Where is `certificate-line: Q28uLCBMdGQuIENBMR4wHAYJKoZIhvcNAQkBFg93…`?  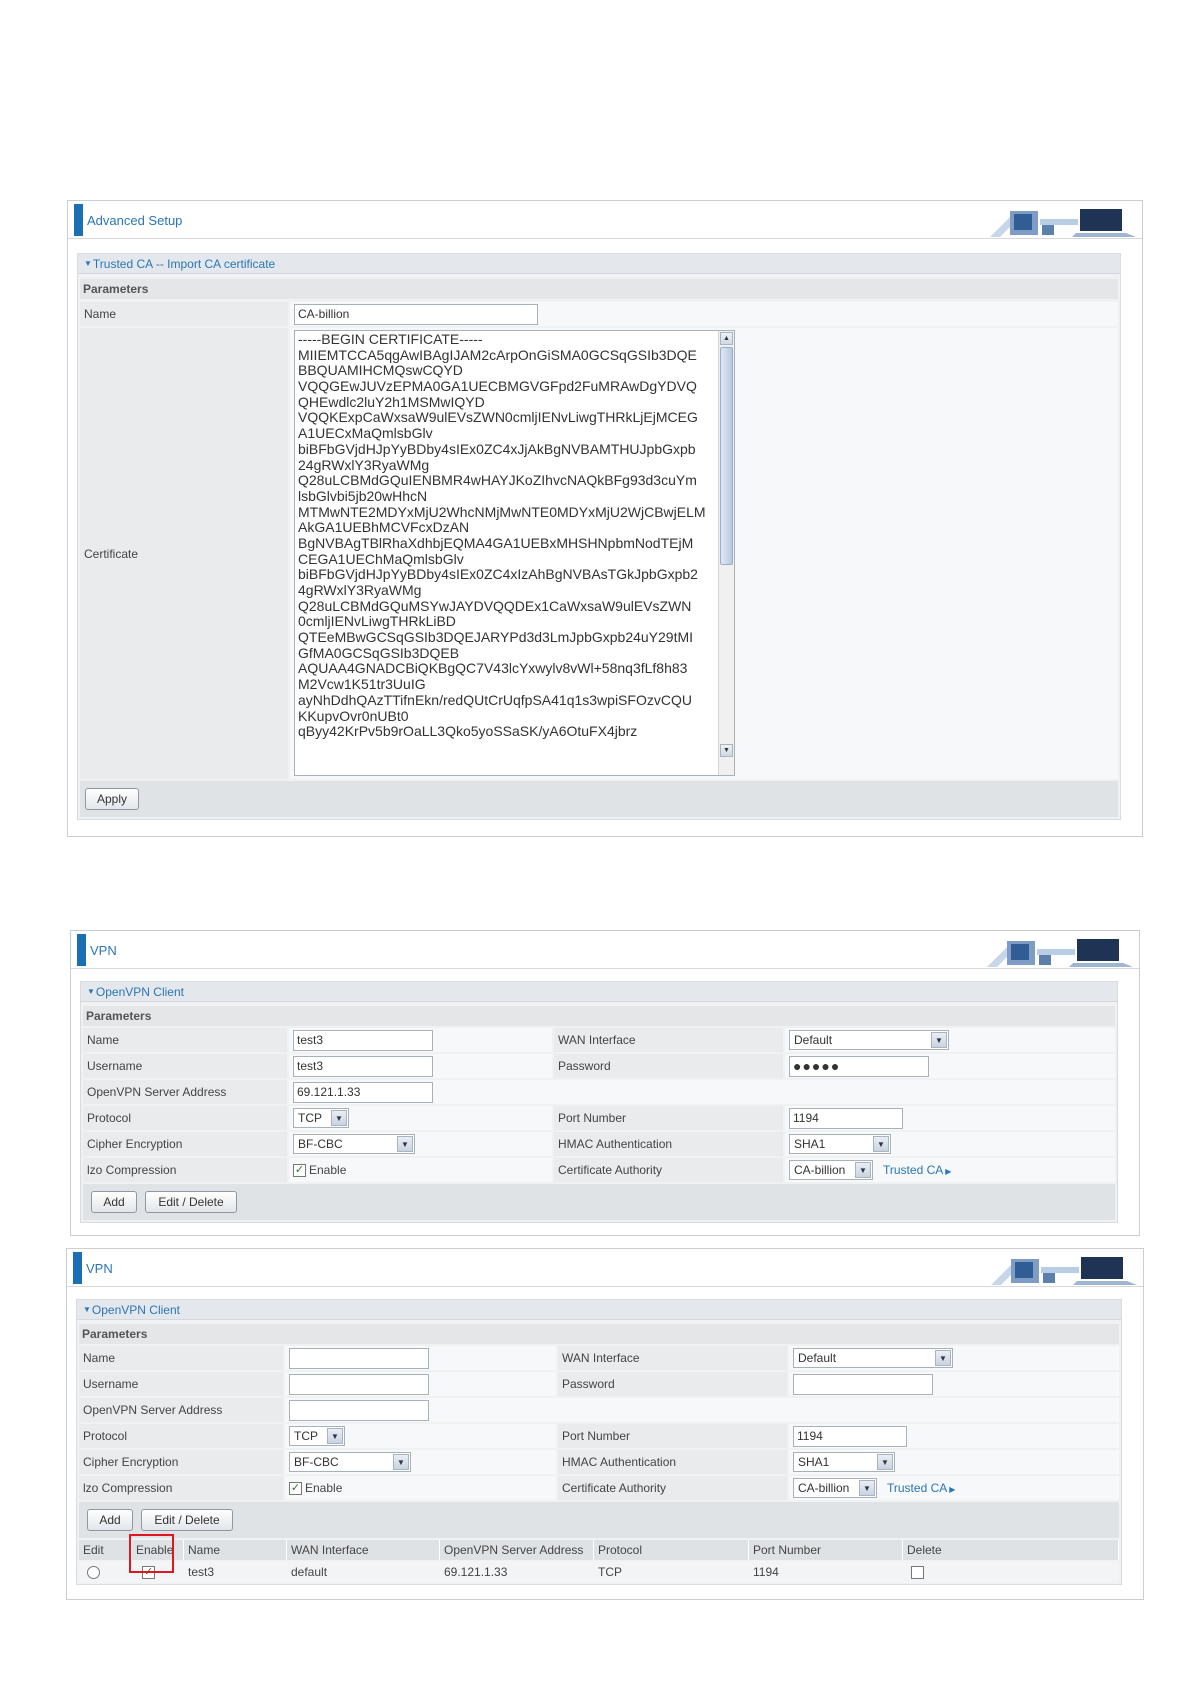
certificate-line: Q28uLCBMdGQuIENBMR4wHAYJKoZIhvcNAQkBFg93… is located at coordinates (497, 480).